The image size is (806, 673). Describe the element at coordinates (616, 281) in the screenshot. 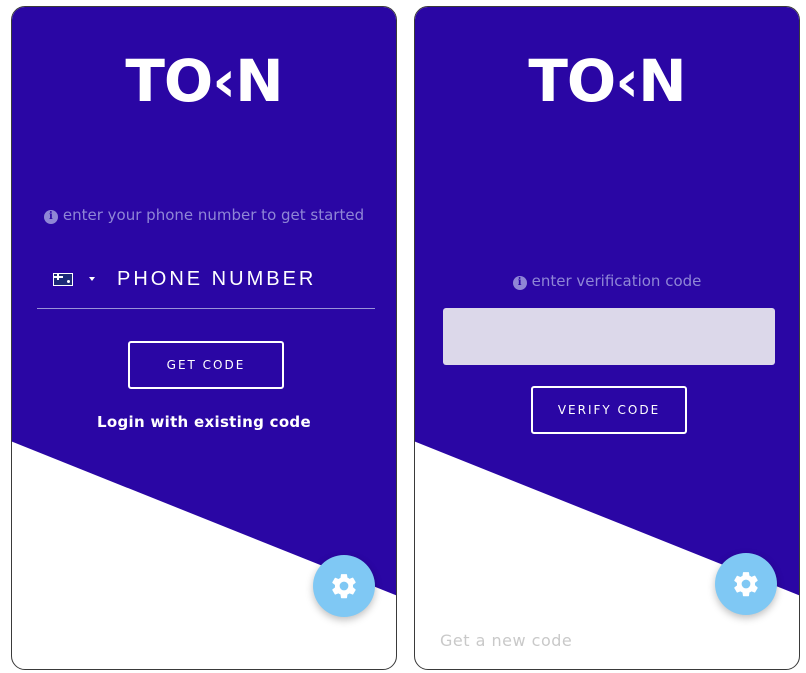

I see `verify-hint-text: enter verification code` at that location.